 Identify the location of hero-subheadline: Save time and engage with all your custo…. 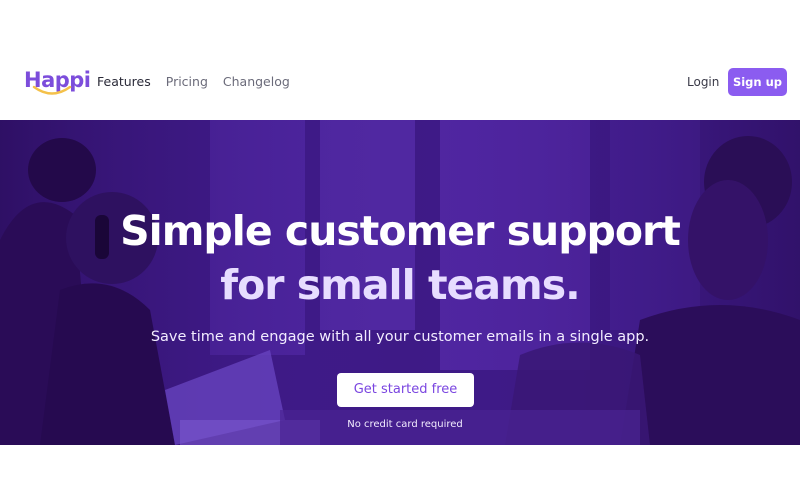
(400, 337).